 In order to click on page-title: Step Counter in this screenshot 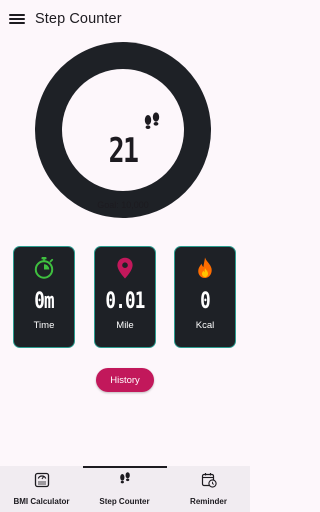, I will do `click(78, 19)`.